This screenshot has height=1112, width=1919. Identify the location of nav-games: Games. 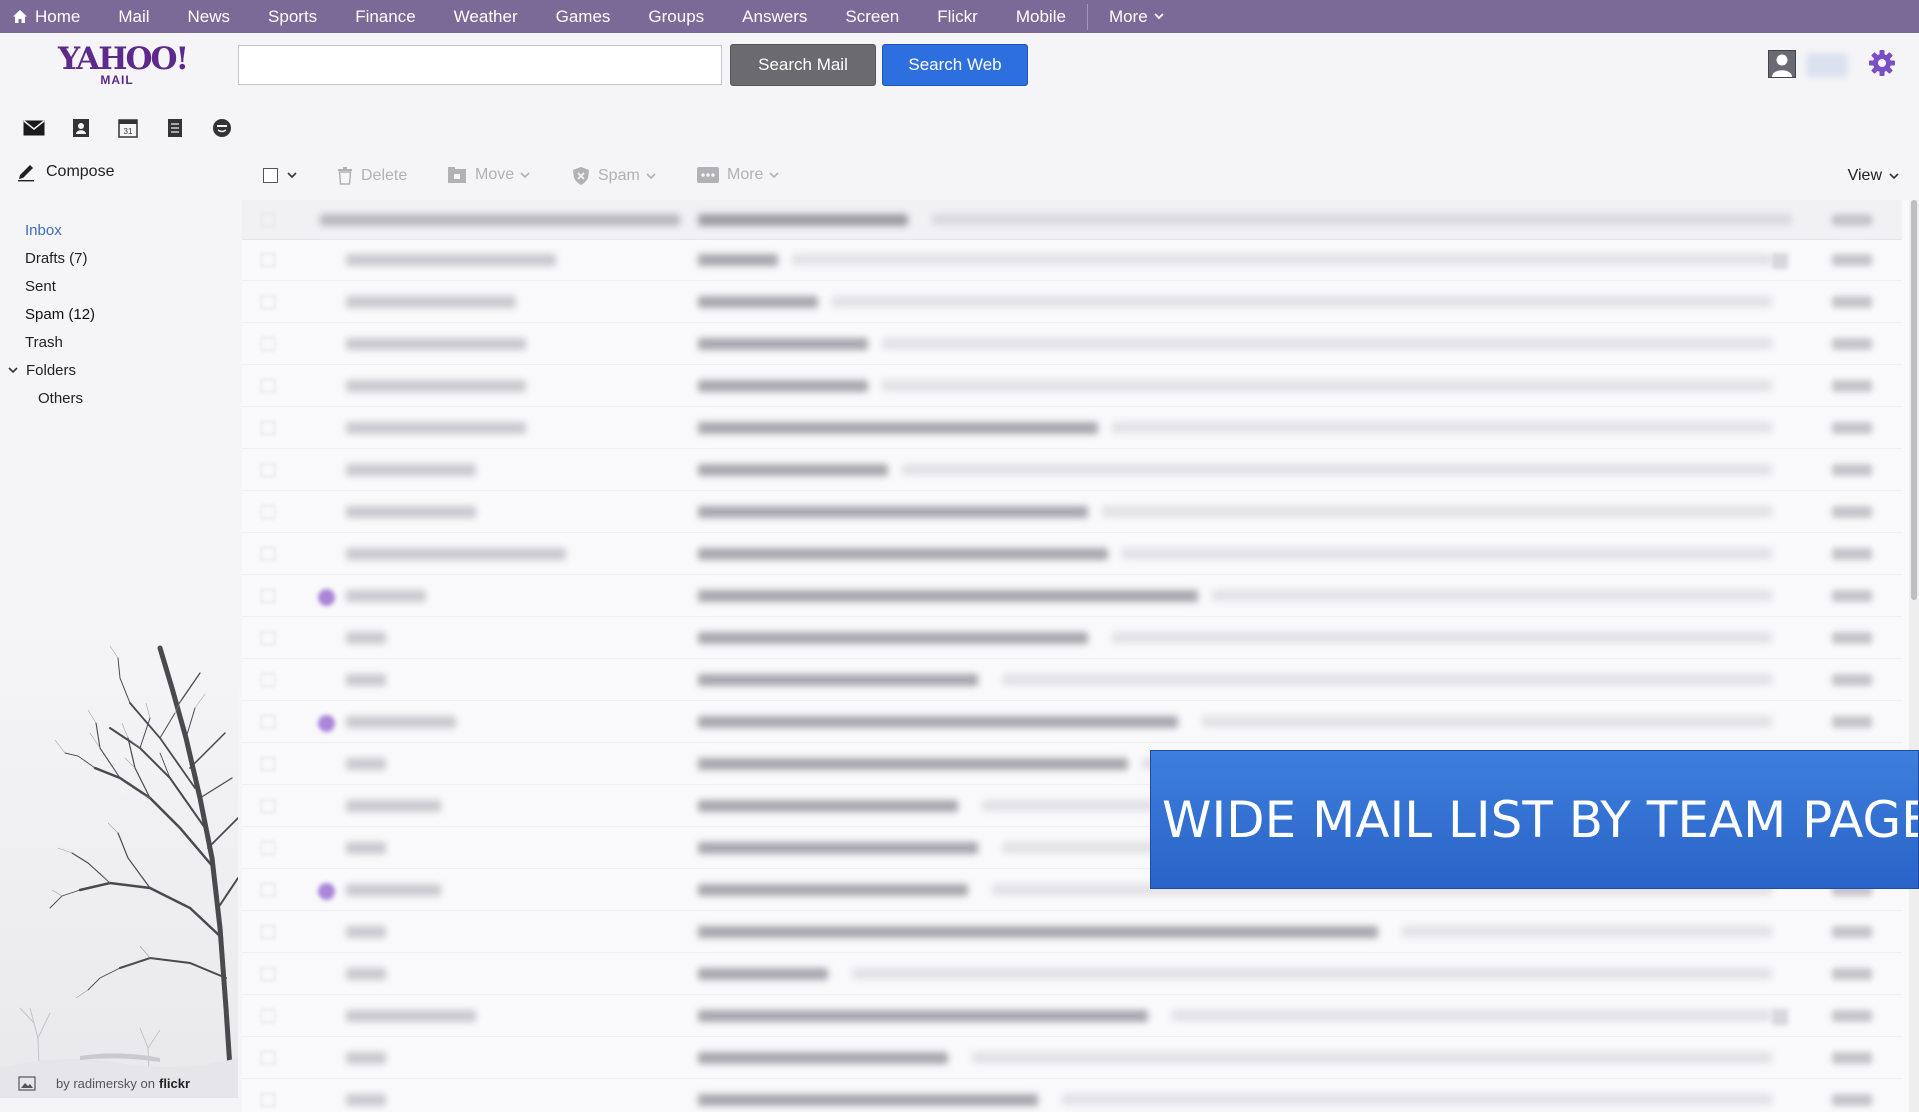
(583, 16).